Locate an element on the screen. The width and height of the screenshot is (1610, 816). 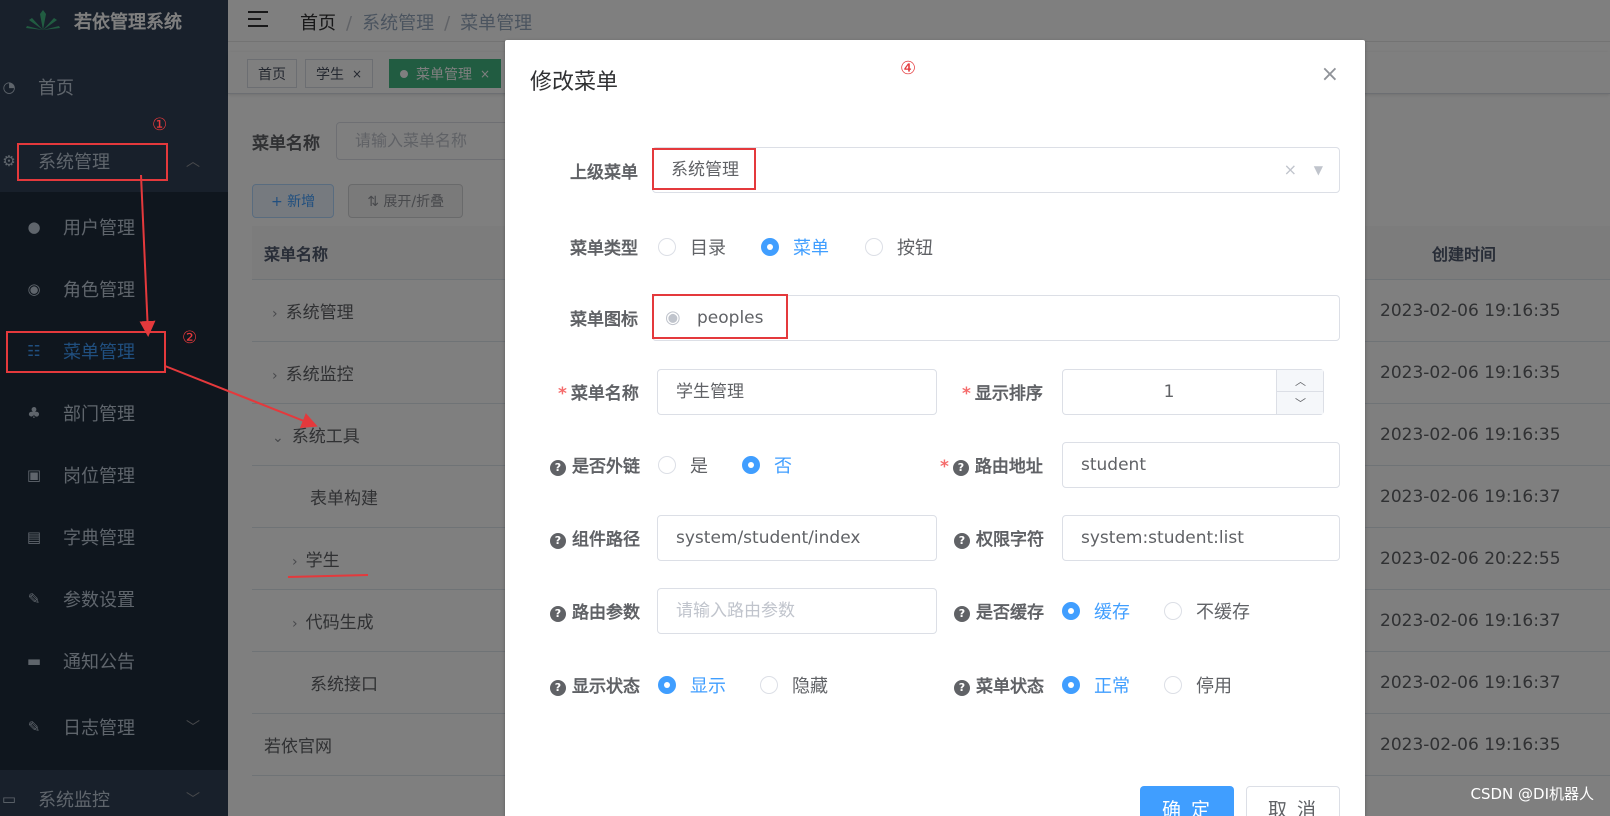
arrow-2-to-tools is located at coordinates (241, 397).